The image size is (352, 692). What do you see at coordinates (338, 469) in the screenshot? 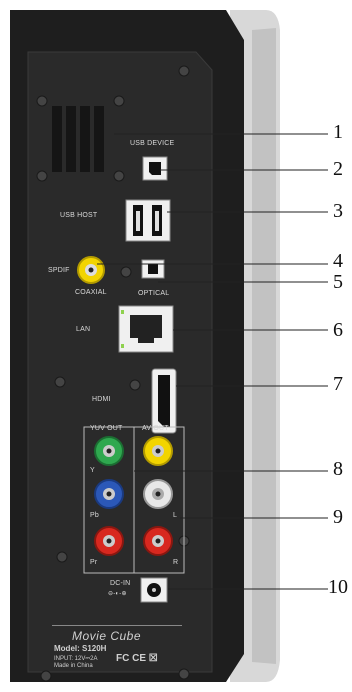
I see `callout-8: 8` at bounding box center [338, 469].